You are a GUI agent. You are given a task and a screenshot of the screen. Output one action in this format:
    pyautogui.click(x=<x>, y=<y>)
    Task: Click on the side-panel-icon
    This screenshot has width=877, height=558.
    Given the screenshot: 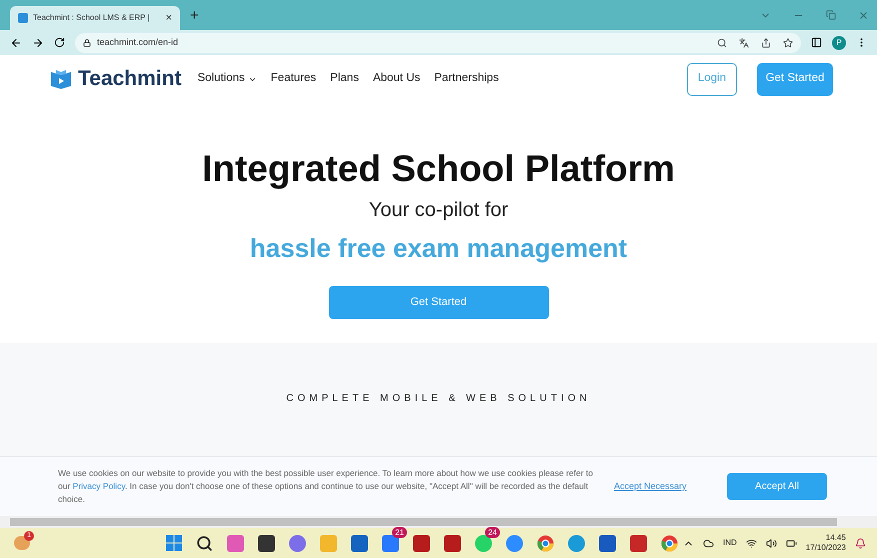 What is the action you would take?
    pyautogui.click(x=816, y=42)
    